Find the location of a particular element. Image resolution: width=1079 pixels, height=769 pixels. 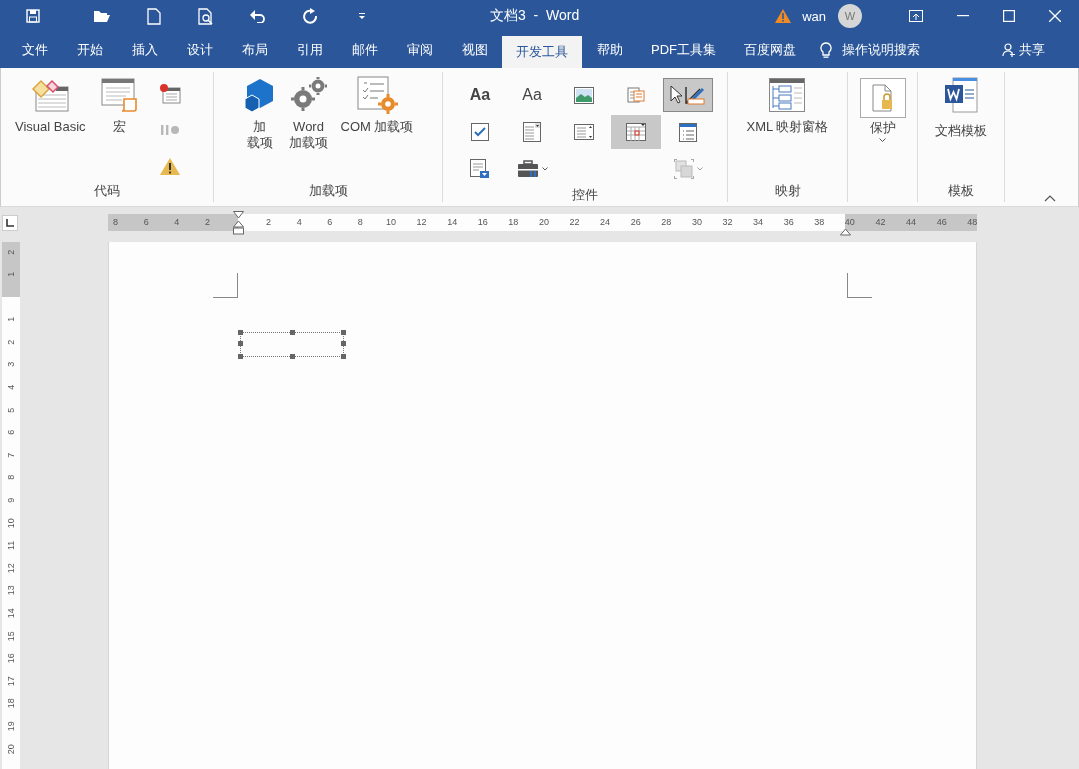

ribbon-tab: PDF工具集 is located at coordinates (683, 50).